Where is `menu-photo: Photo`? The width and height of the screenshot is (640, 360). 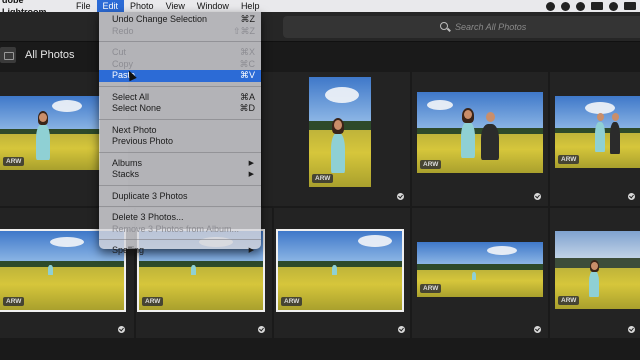
menu-photo: Photo is located at coordinates (142, 6).